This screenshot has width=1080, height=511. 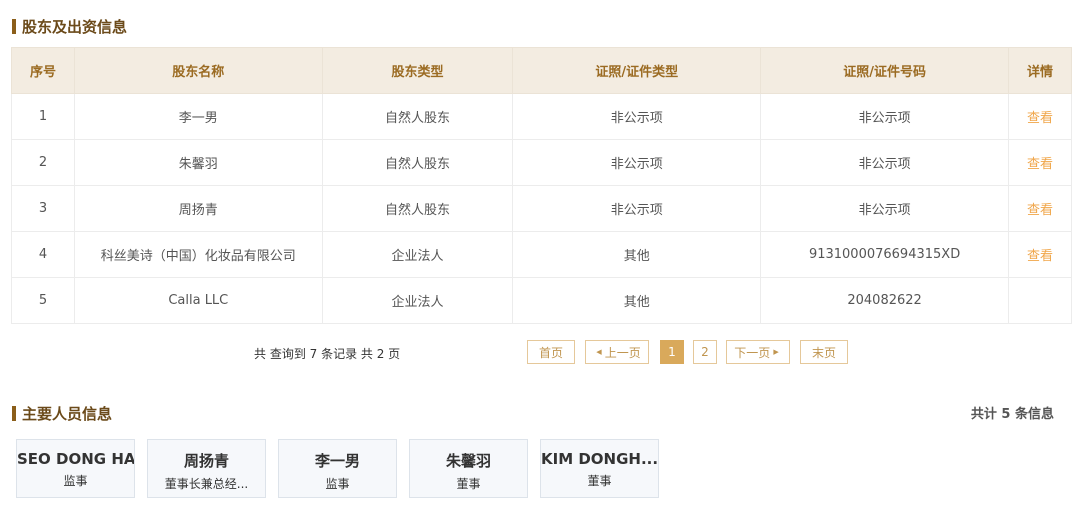 I want to click on prev-page-label: 上一页, so click(x=622, y=352).